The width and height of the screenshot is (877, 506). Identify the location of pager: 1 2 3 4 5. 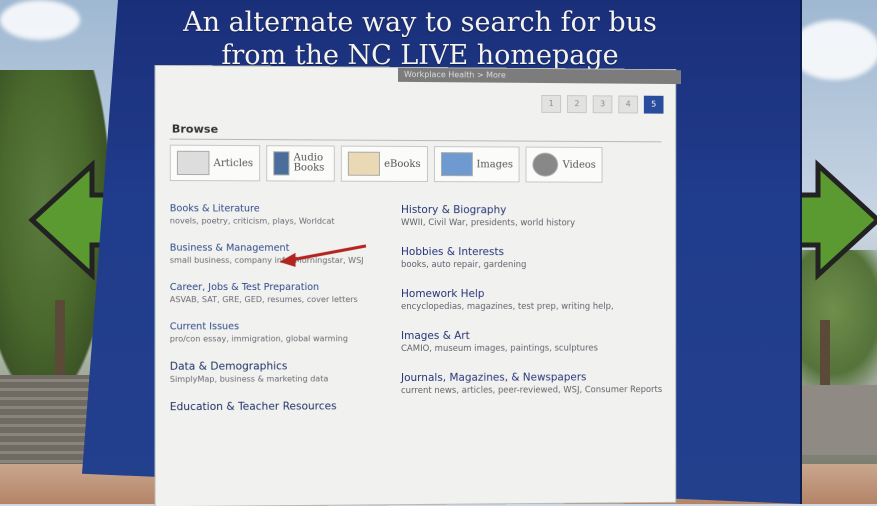
(602, 104).